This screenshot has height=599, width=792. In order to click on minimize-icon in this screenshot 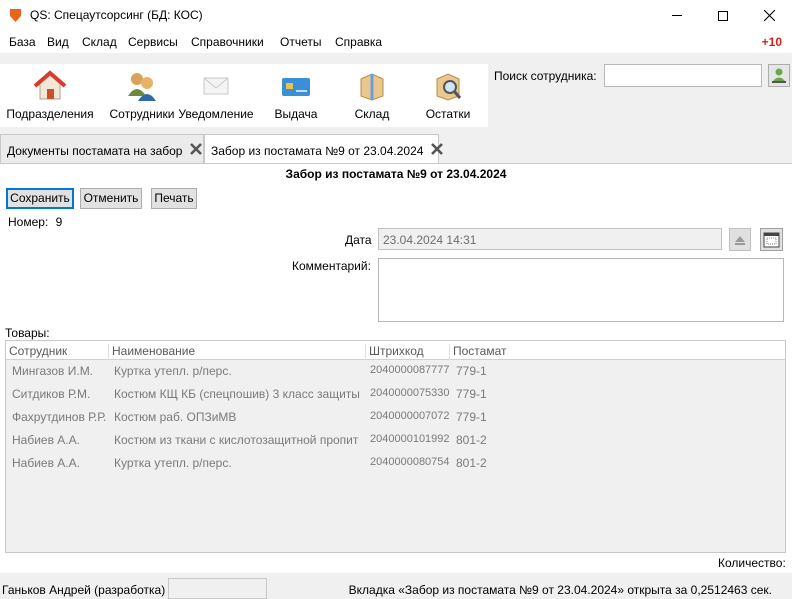, I will do `click(677, 15)`.